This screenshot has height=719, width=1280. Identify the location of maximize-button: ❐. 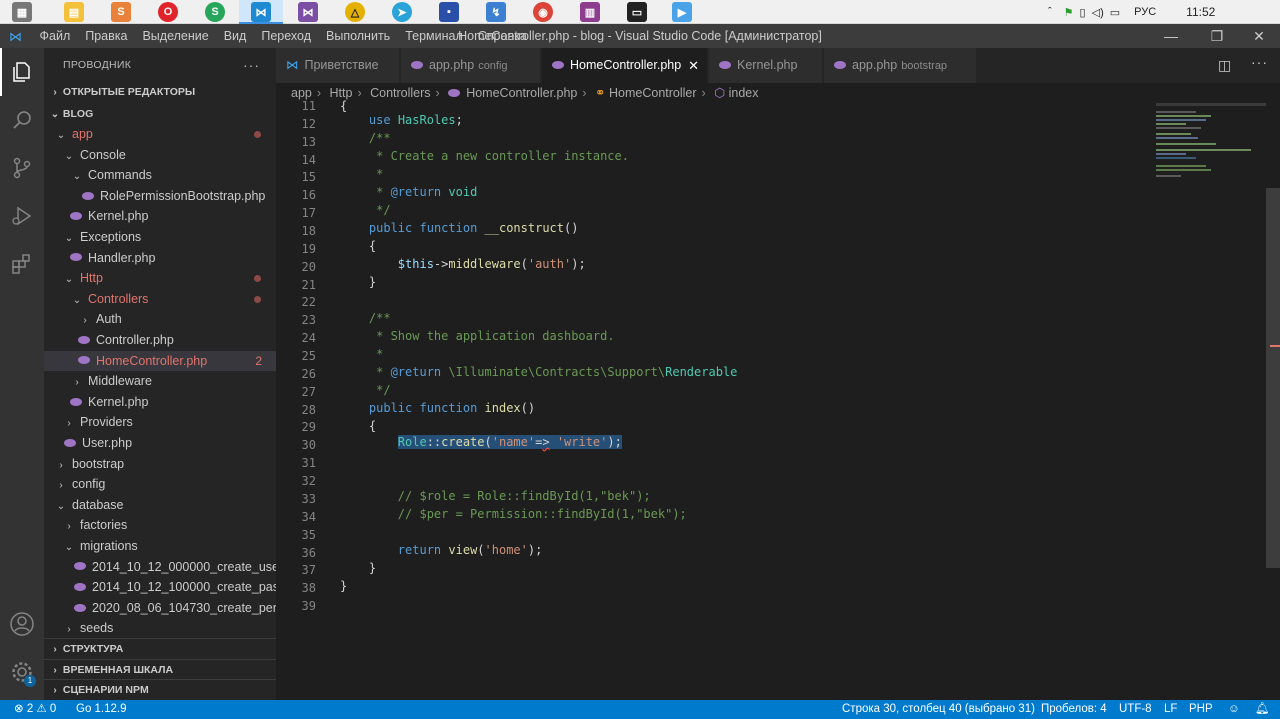
(1217, 36).